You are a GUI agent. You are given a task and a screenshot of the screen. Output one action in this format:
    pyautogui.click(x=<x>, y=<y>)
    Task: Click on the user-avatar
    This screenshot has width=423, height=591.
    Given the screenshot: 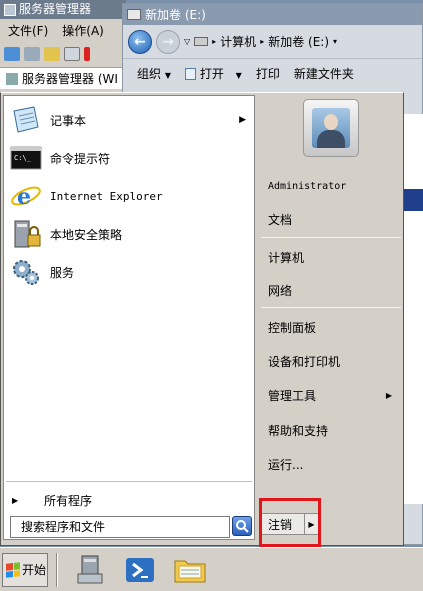 What is the action you would take?
    pyautogui.click(x=331, y=128)
    